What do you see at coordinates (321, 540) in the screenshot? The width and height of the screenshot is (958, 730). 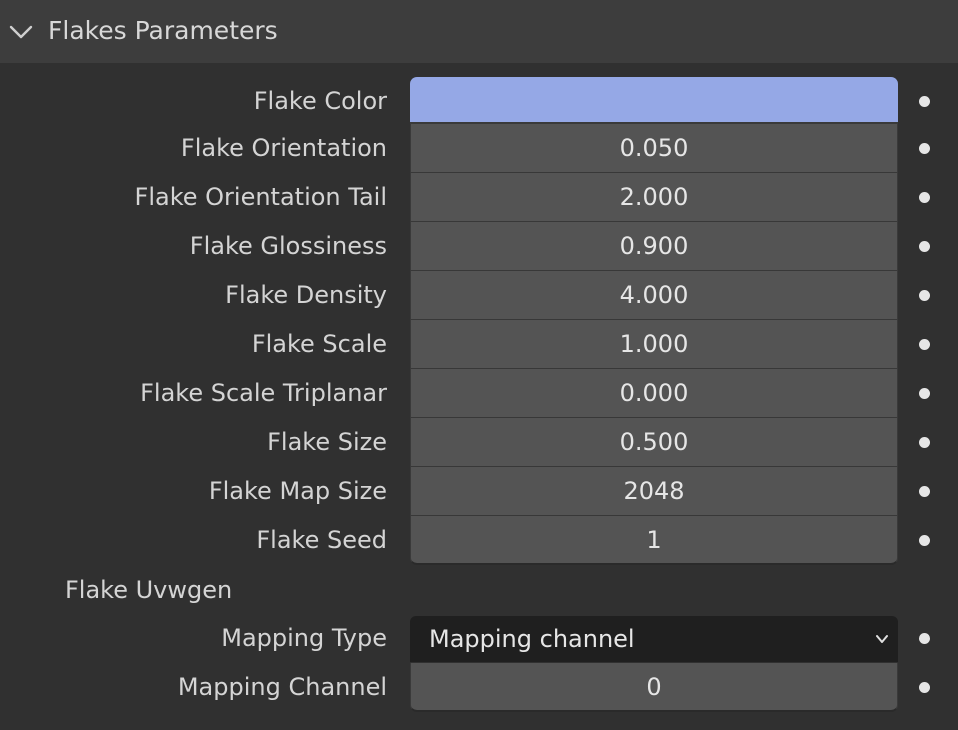 I see `flake-seed-label: Flake Seed` at bounding box center [321, 540].